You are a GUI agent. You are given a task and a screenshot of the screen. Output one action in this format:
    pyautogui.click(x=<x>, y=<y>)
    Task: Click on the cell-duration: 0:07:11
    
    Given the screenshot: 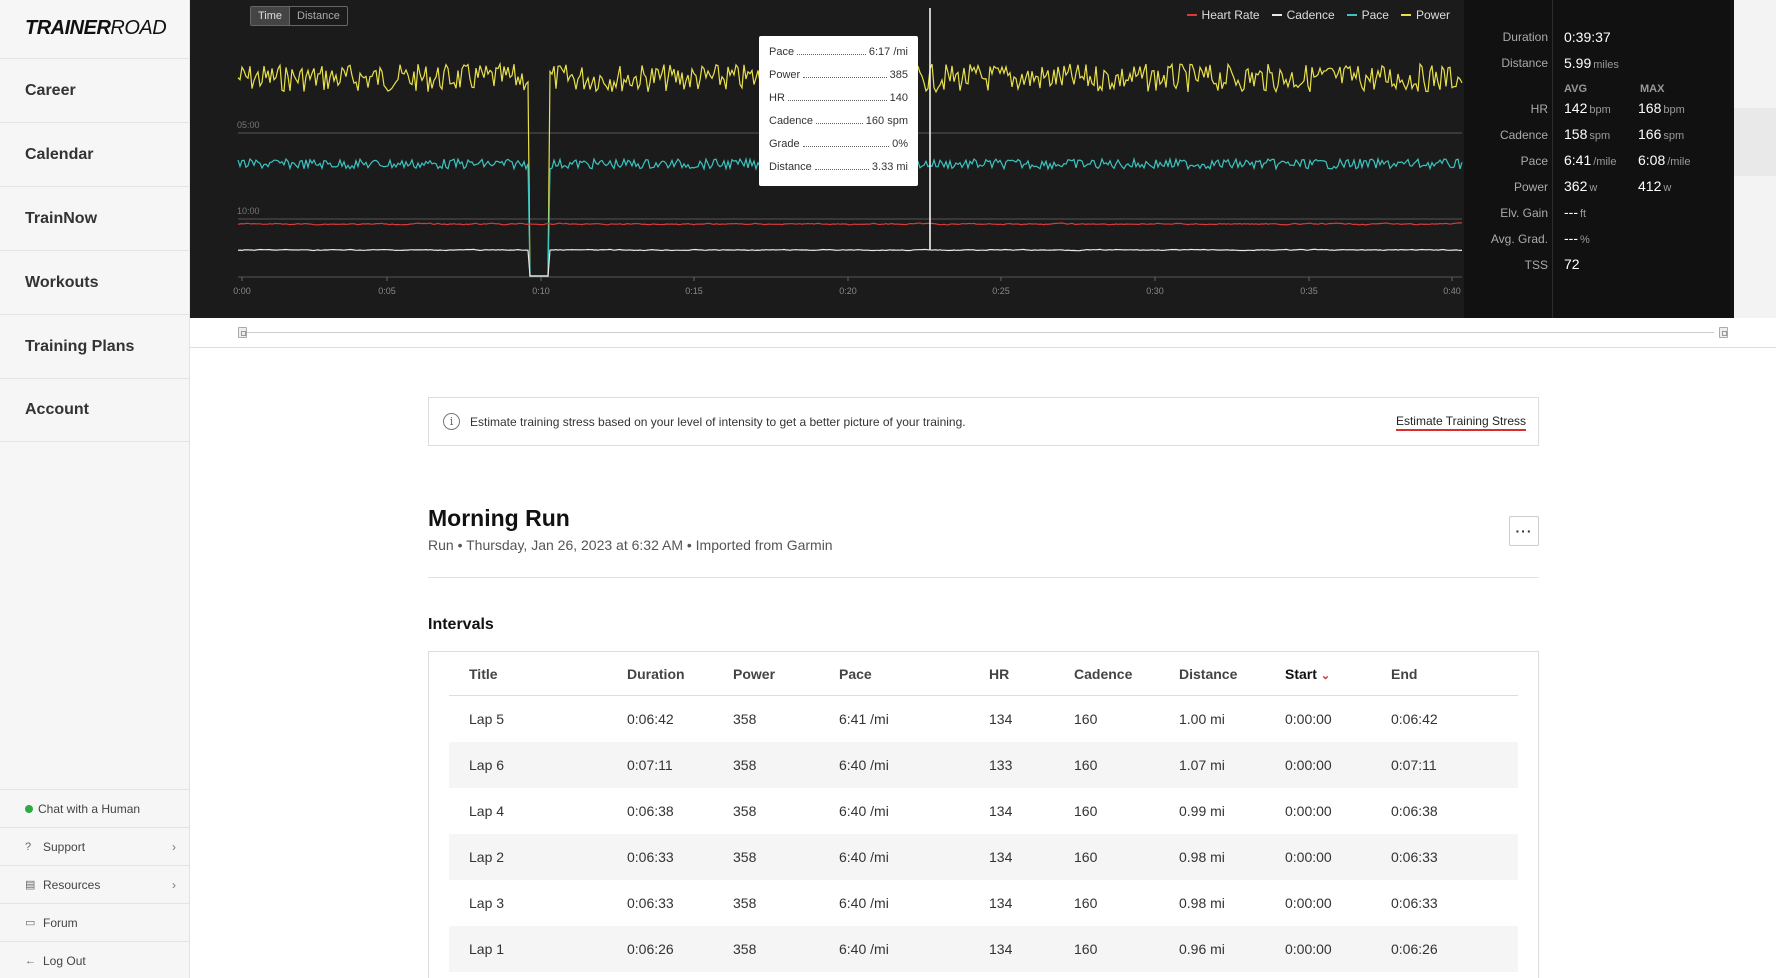 What is the action you would take?
    pyautogui.click(x=650, y=765)
    